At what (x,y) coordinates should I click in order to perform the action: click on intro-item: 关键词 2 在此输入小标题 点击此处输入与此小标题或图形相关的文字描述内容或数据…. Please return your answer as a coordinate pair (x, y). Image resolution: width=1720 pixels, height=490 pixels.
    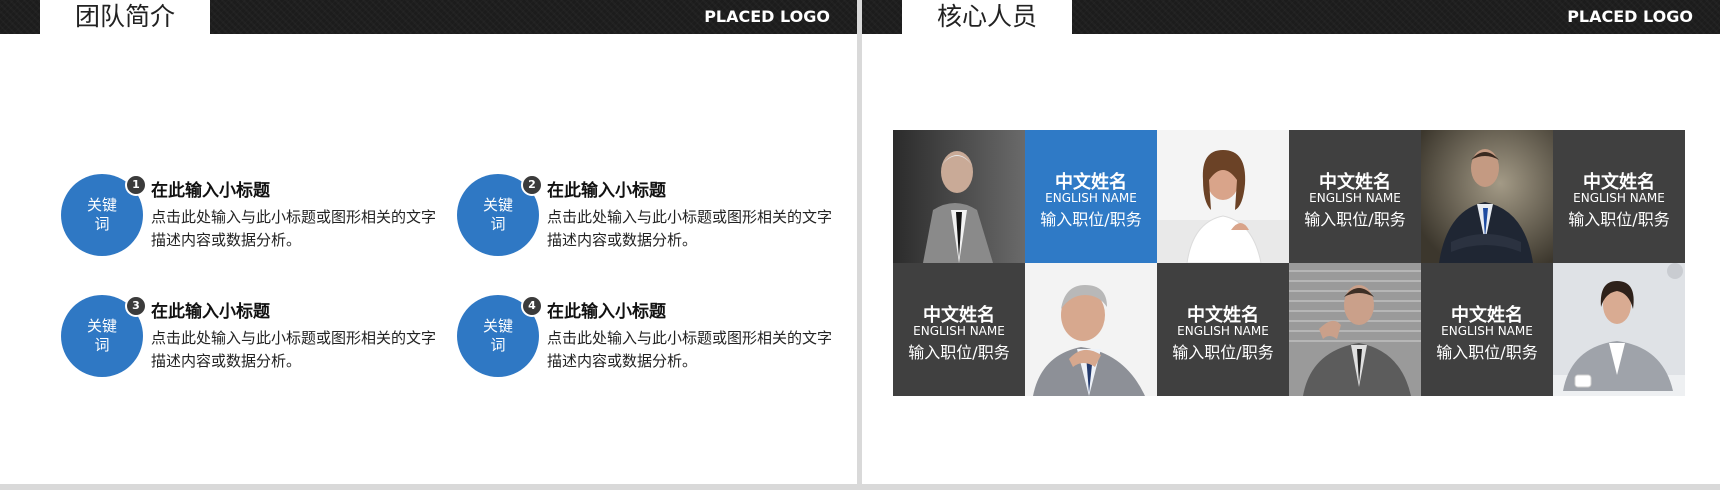
    Looking at the image, I should click on (647, 219).